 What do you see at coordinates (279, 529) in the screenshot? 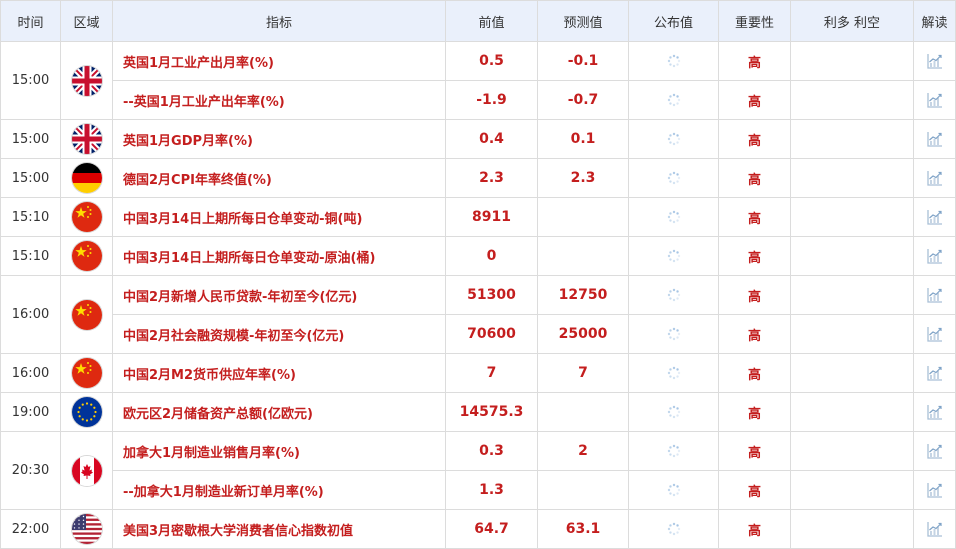
I see `indicator-name: 美国3月密歇根大学消费者信心指数初值` at bounding box center [279, 529].